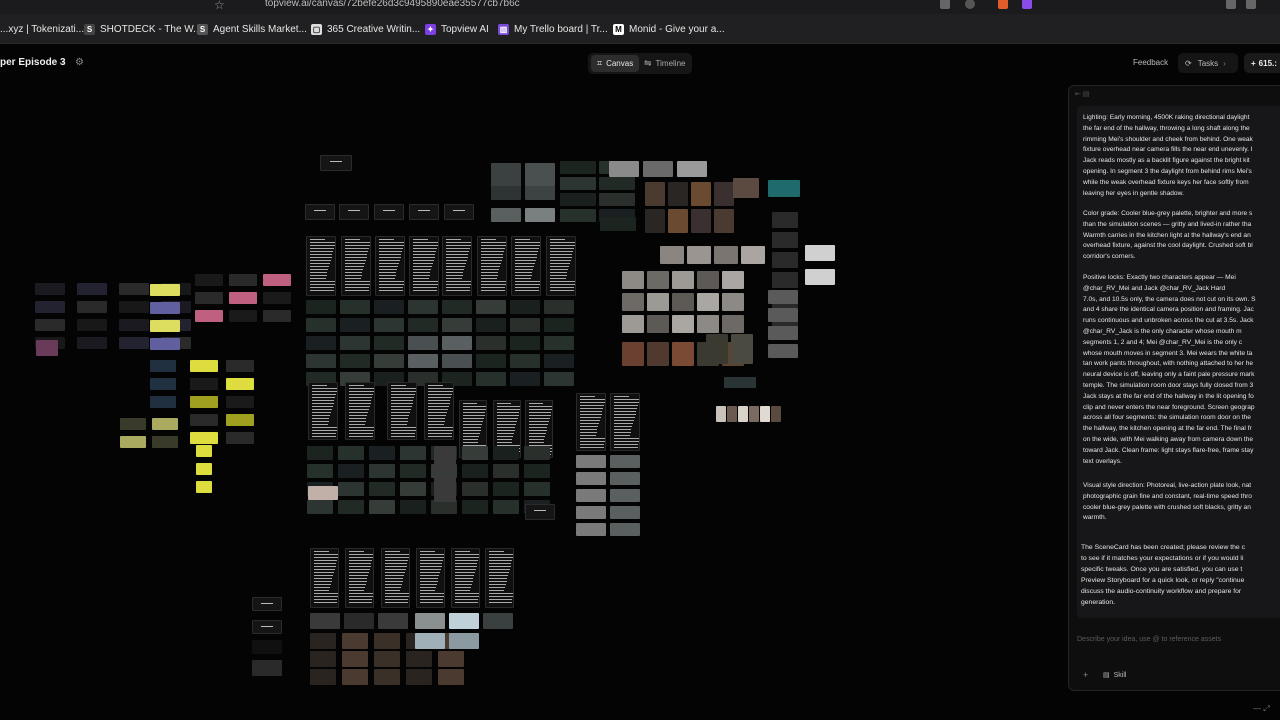 This screenshot has height=720, width=1280. Describe the element at coordinates (1208, 63) in the screenshot. I see `tasks-button: ⟳ Tasks ›` at that location.